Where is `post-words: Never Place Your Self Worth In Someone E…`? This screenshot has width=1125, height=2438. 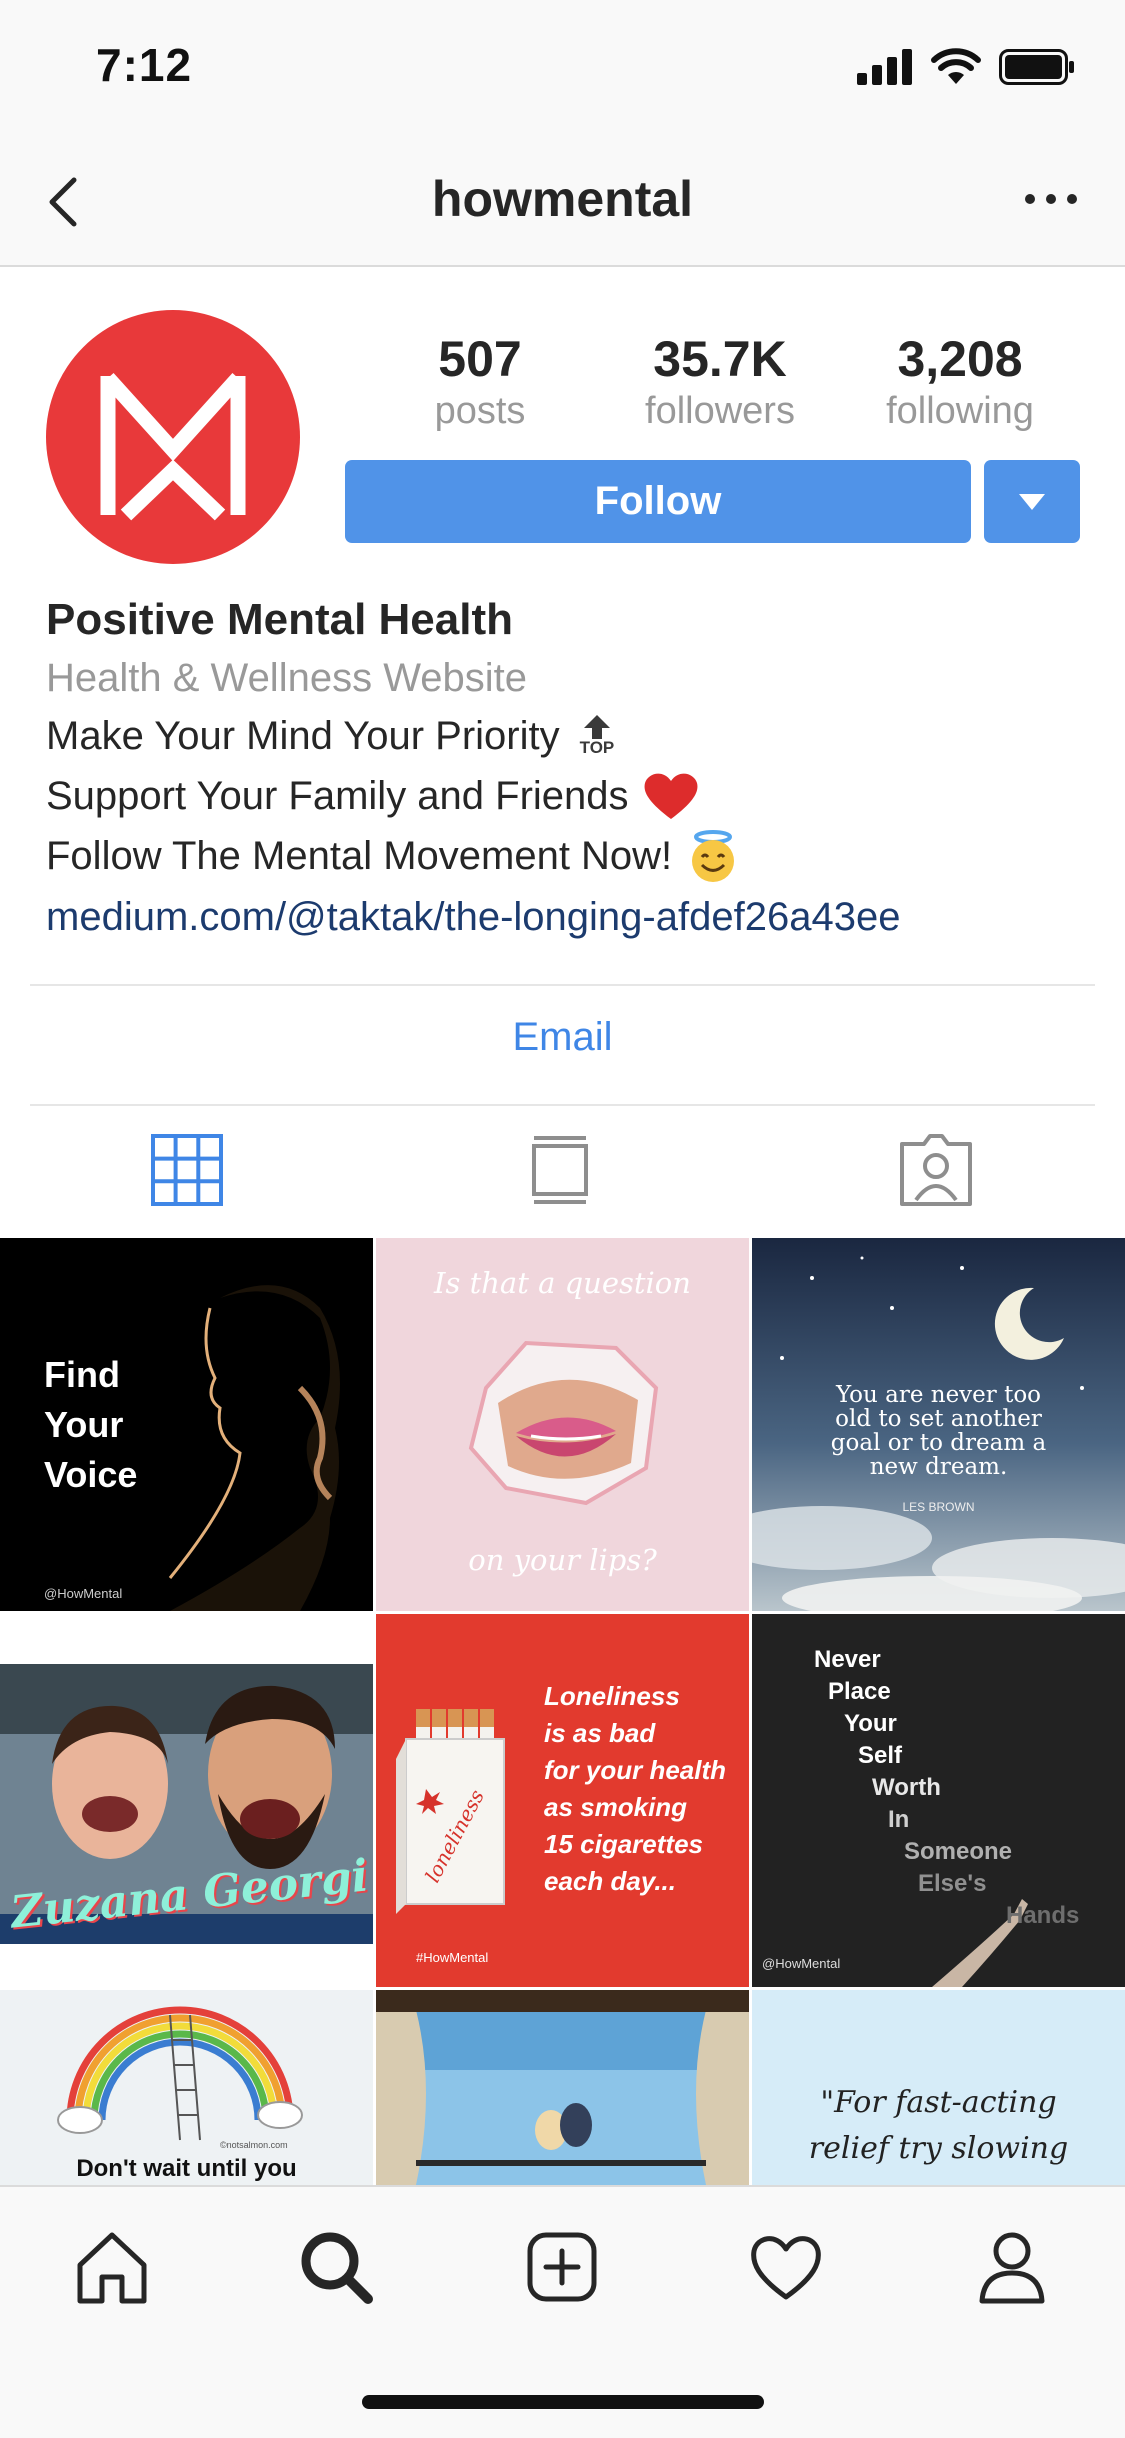
post-words: Never Place Your Self Worth In Someone E… is located at coordinates (938, 1788).